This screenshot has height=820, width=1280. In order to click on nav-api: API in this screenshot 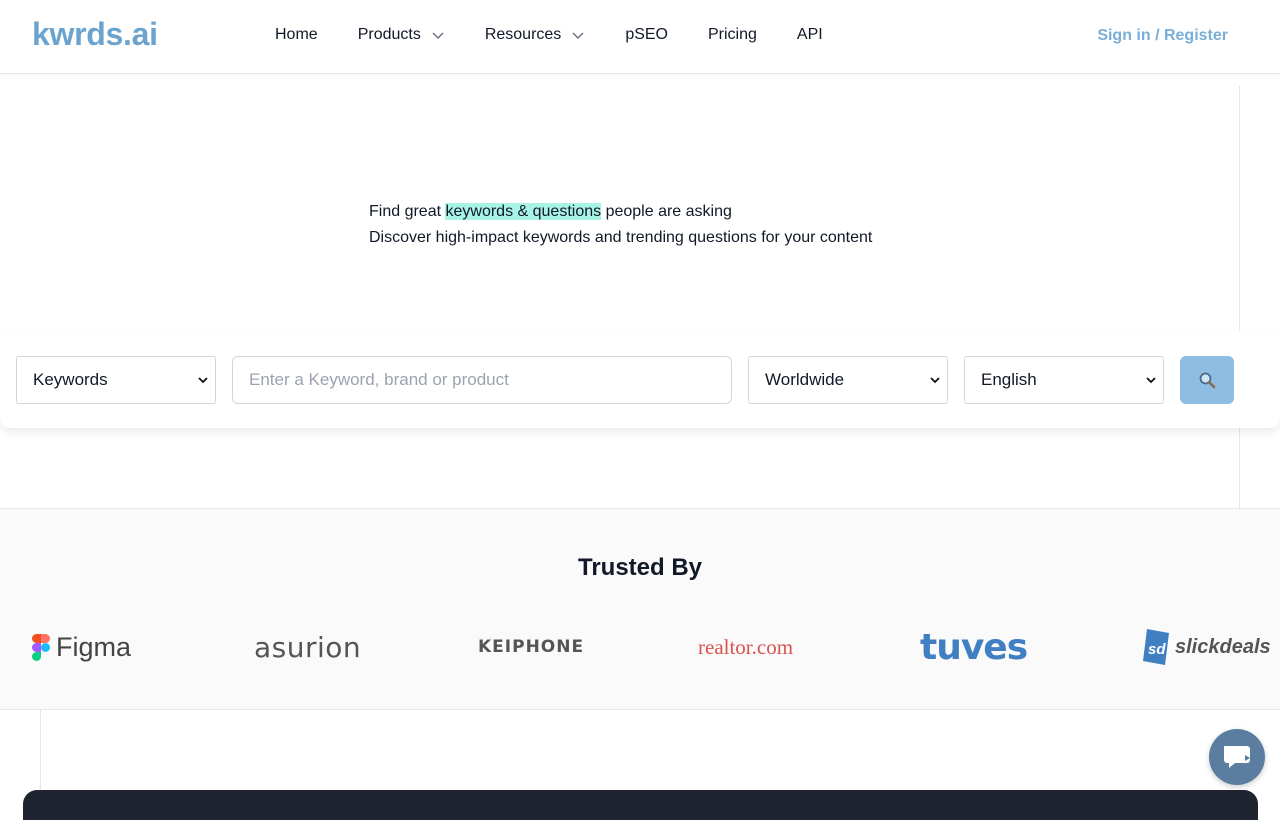, I will do `click(810, 35)`.